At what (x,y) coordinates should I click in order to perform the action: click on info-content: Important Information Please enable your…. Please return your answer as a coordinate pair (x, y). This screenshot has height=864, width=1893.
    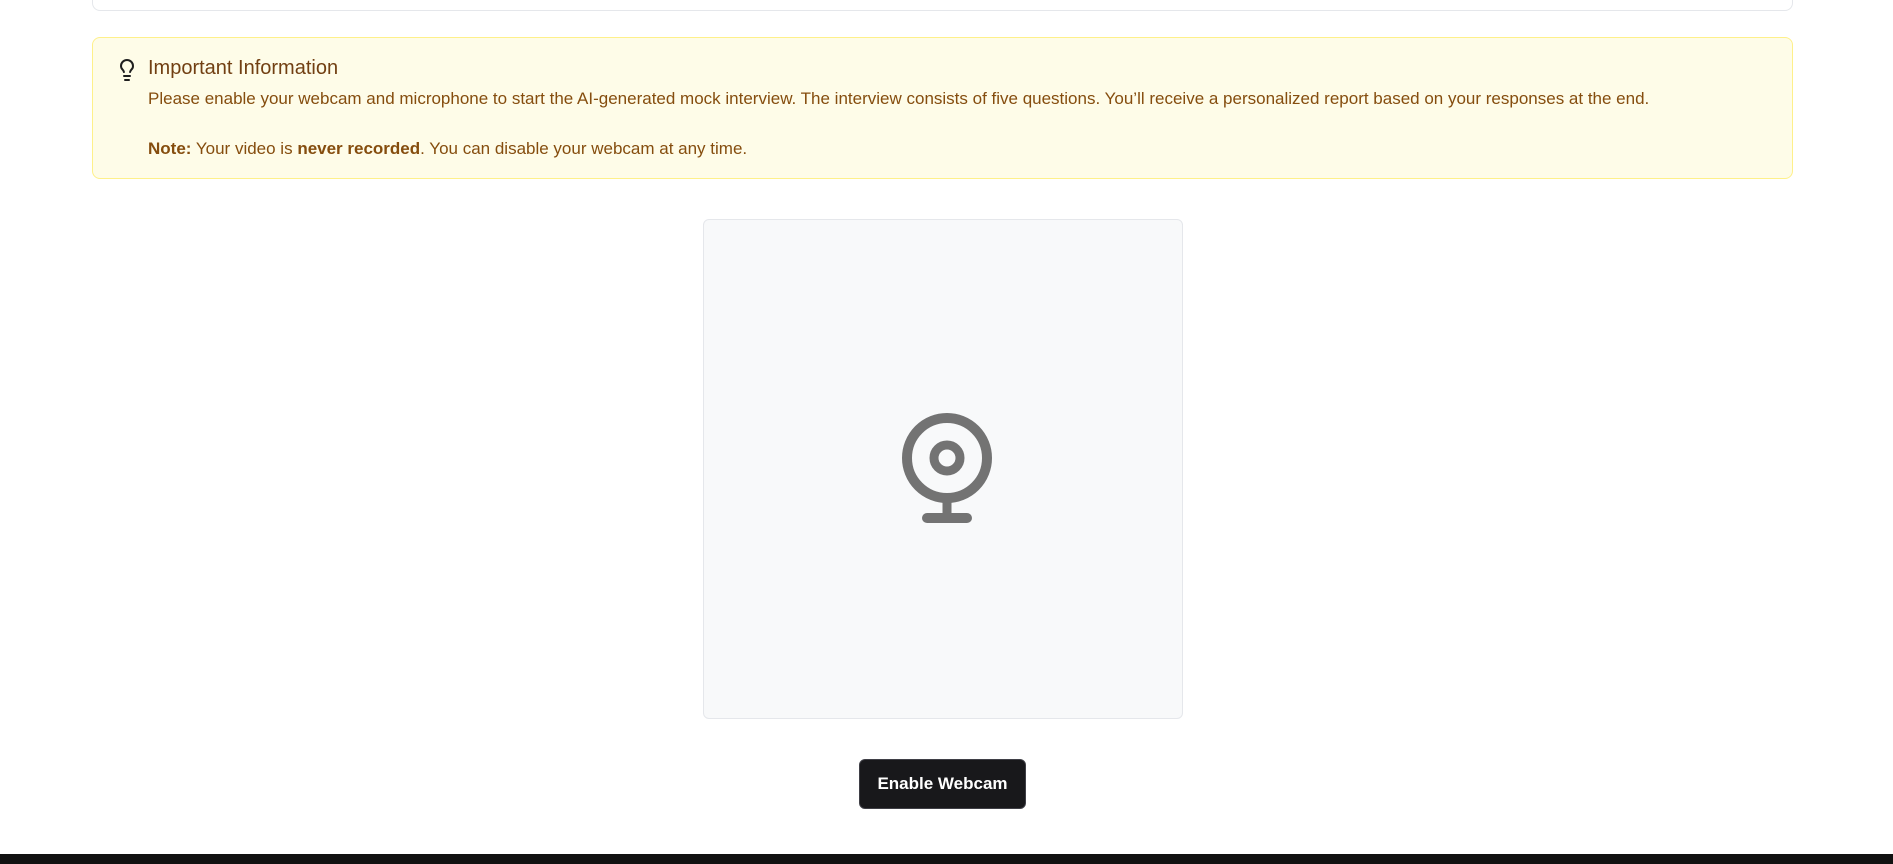
    Looking at the image, I should click on (958, 107).